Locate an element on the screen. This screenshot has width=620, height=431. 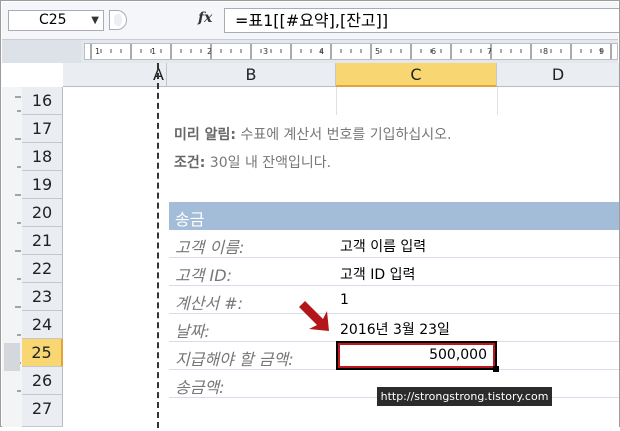
page-break-line is located at coordinates (158, 245).